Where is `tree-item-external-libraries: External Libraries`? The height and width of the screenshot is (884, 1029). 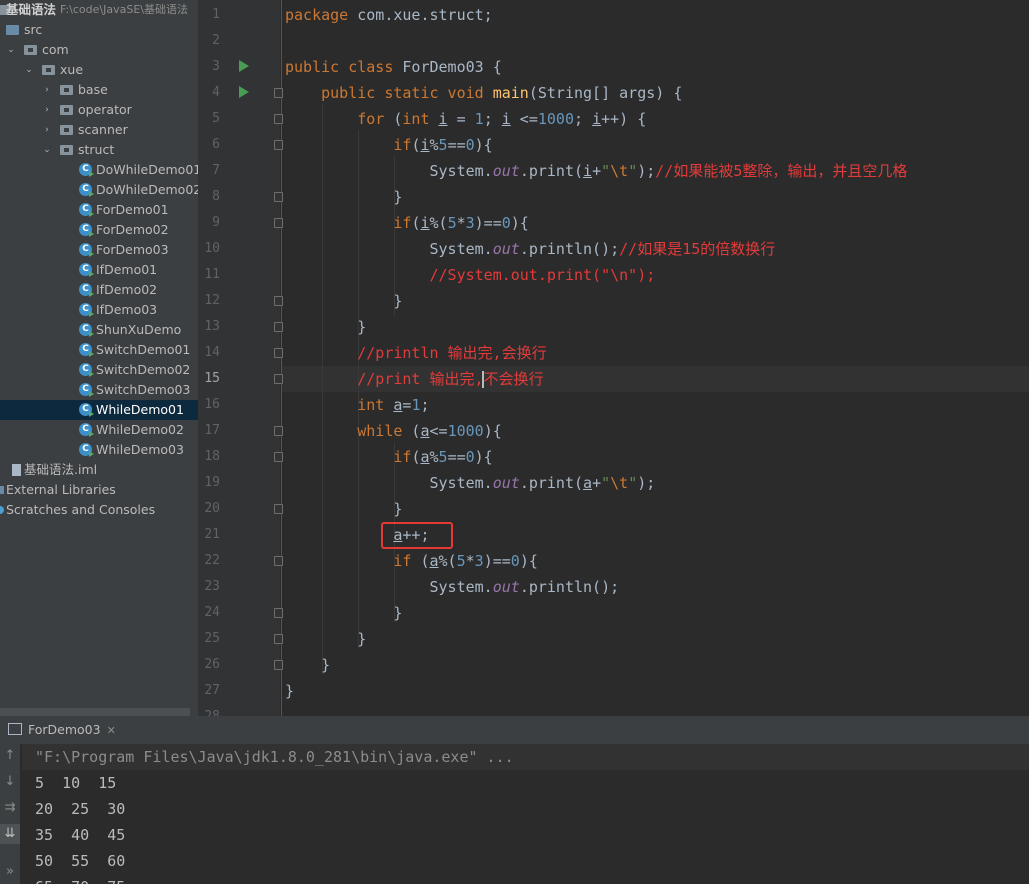 tree-item-external-libraries: External Libraries is located at coordinates (99, 490).